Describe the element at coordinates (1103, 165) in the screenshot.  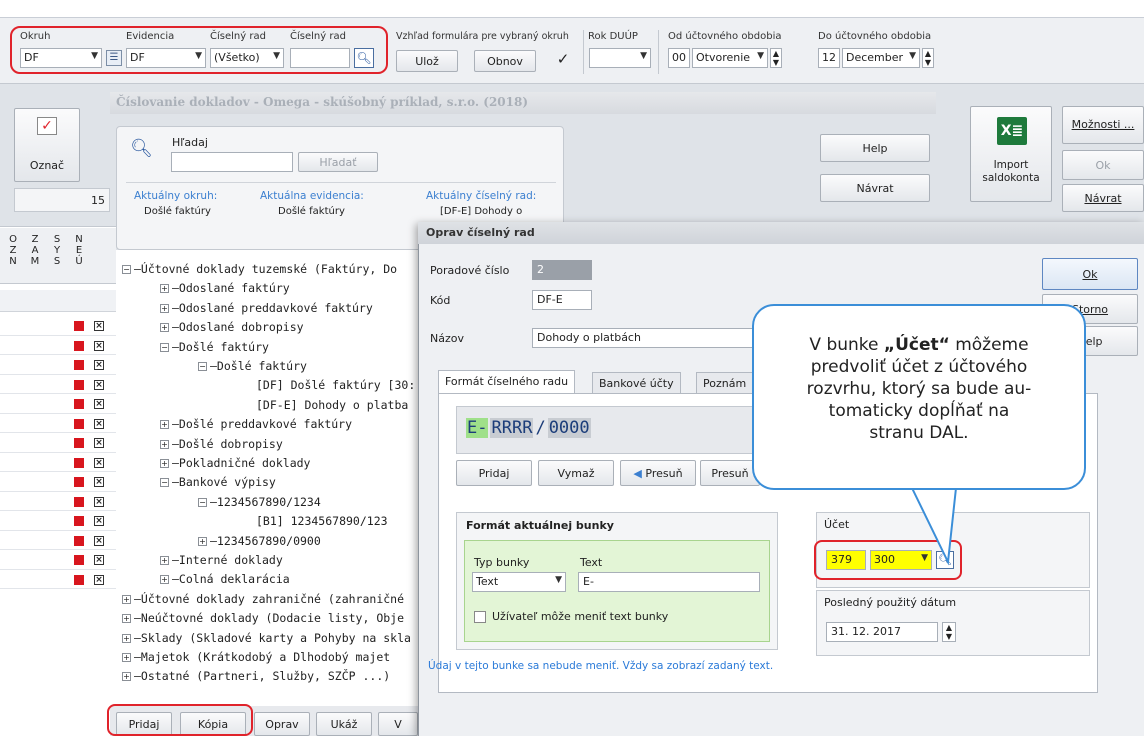
I see `ok-button-disabled: Ok` at that location.